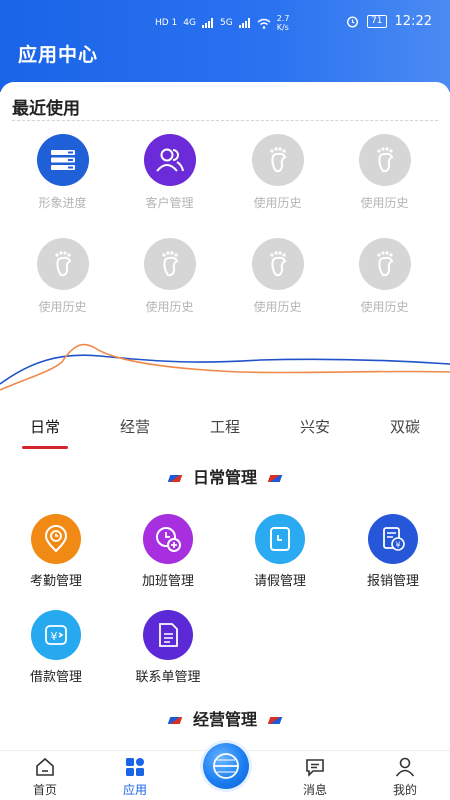 The image size is (450, 800). I want to click on bottom-nav: 首页 应用 消息 我的, so click(225, 771).